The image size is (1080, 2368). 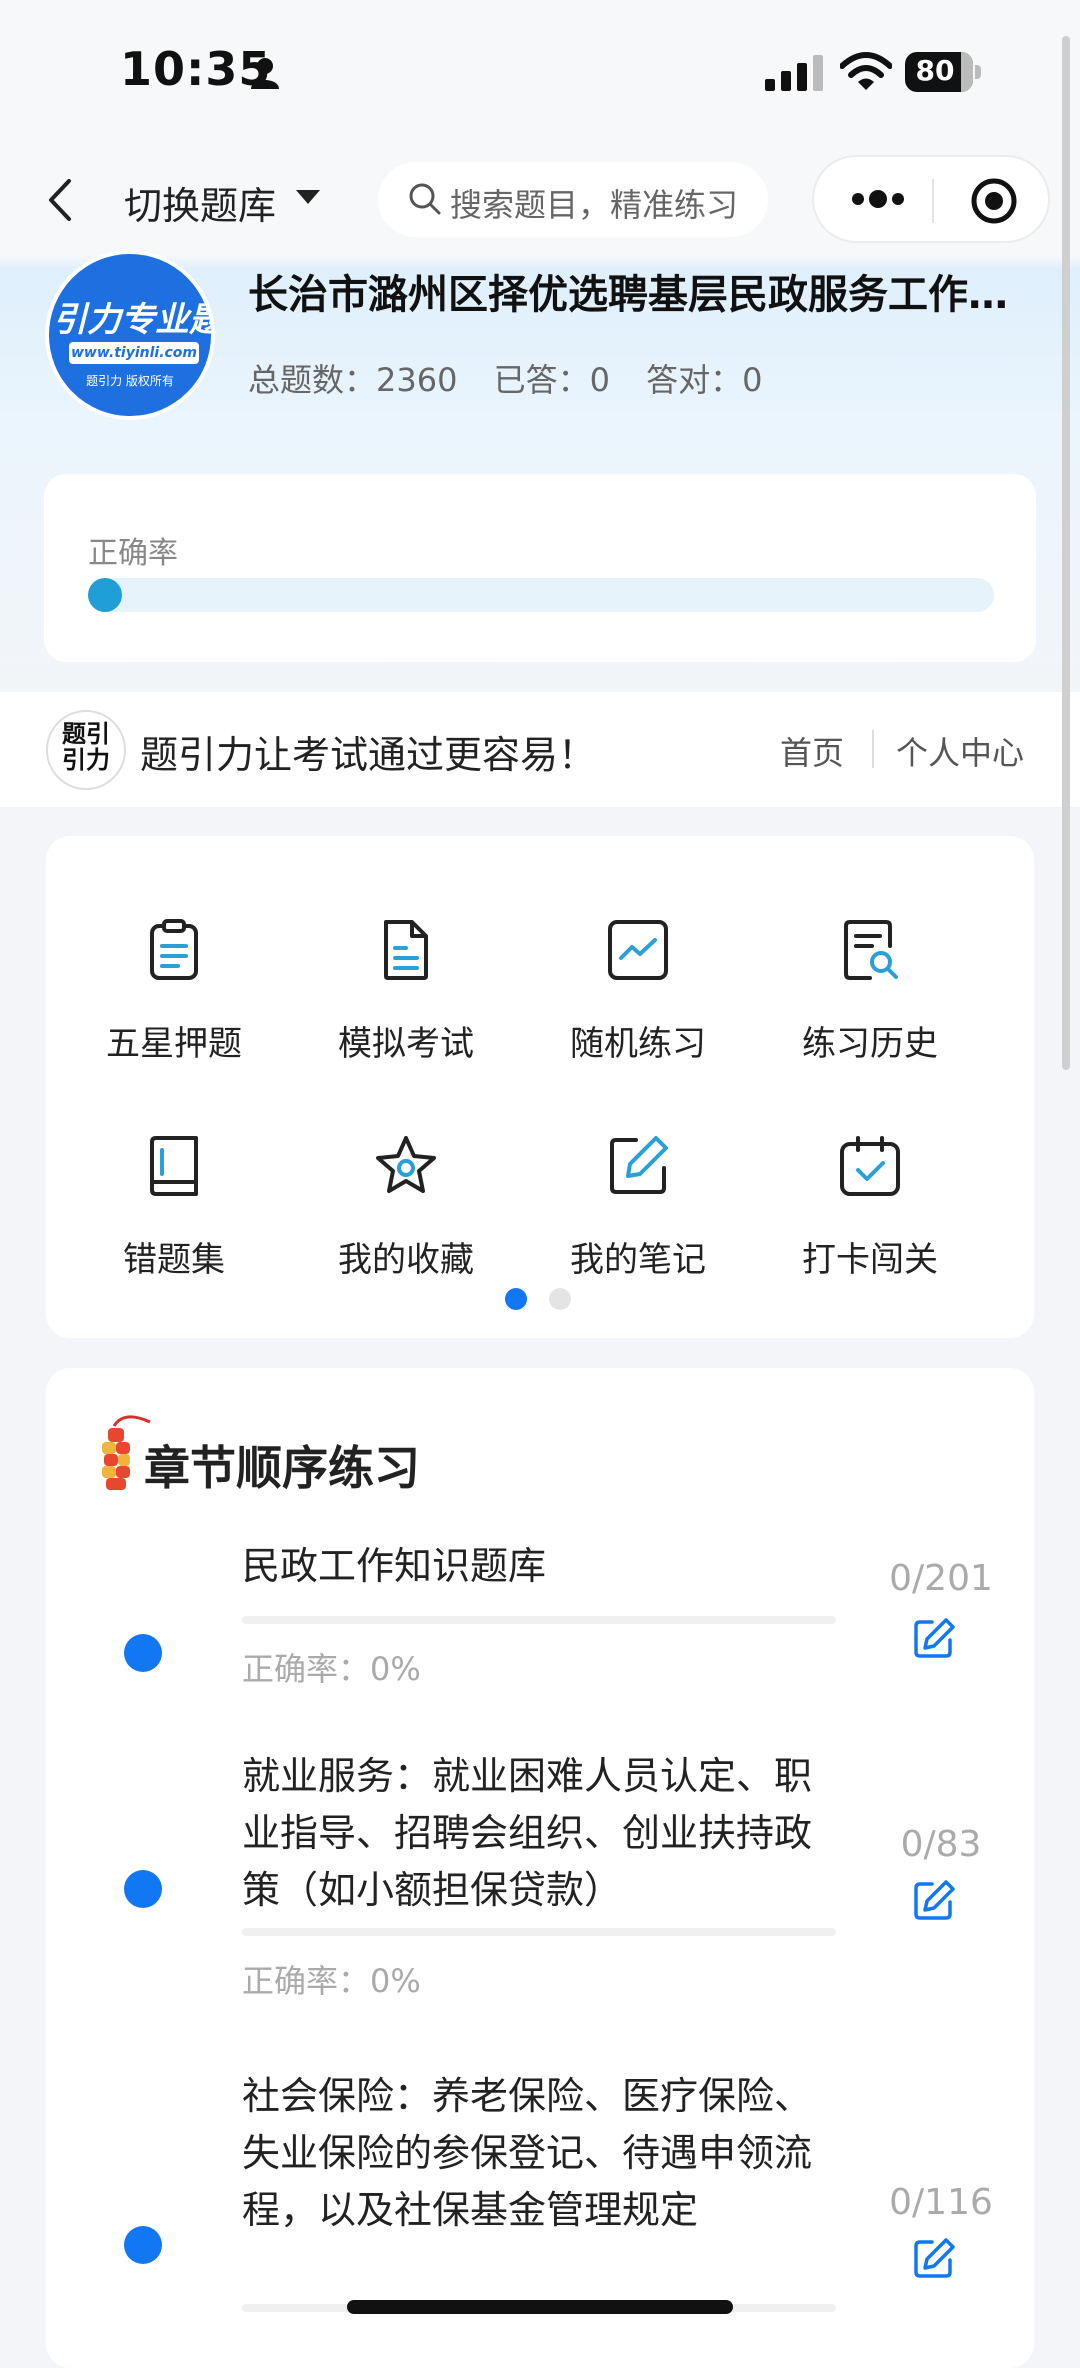 What do you see at coordinates (941, 2202) in the screenshot?
I see `chapter-count: 0/116` at bounding box center [941, 2202].